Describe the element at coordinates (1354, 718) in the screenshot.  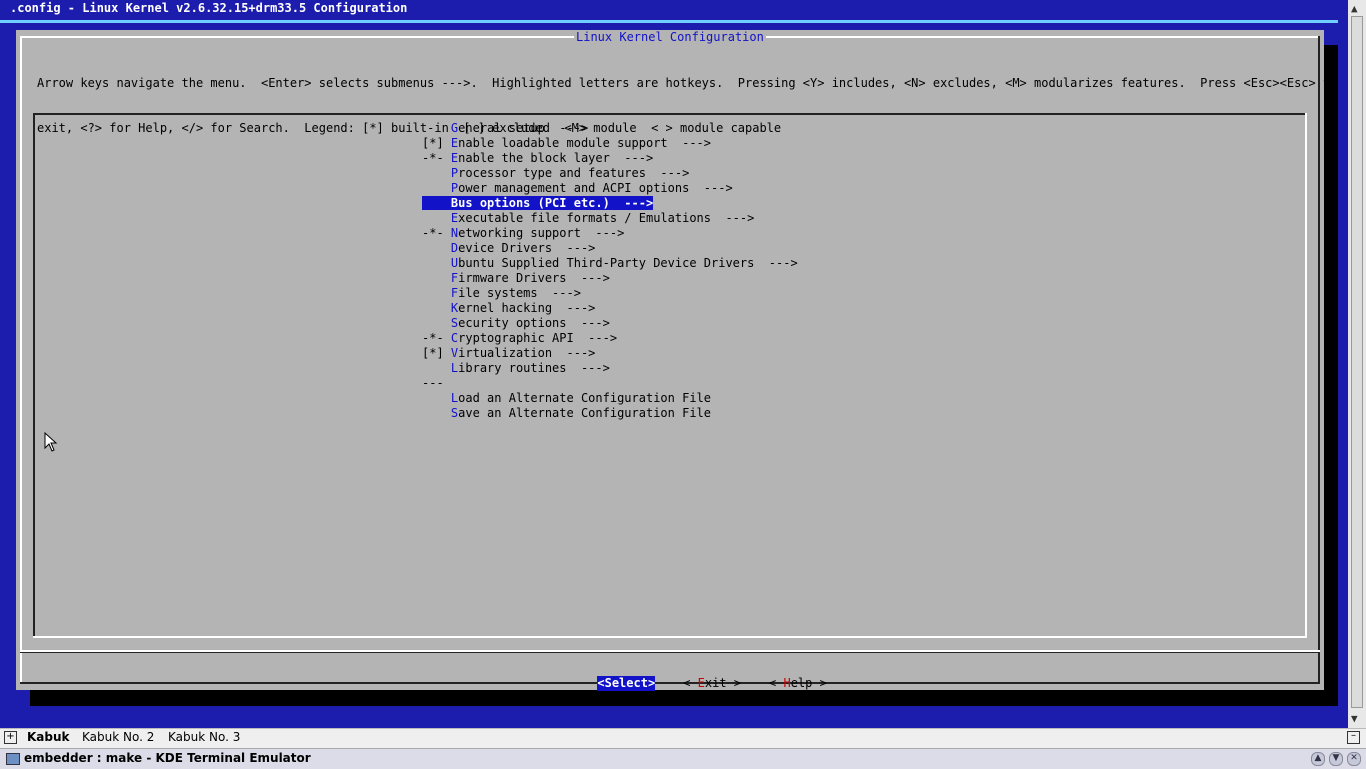
I see `scroll-down-icon: ▼` at that location.